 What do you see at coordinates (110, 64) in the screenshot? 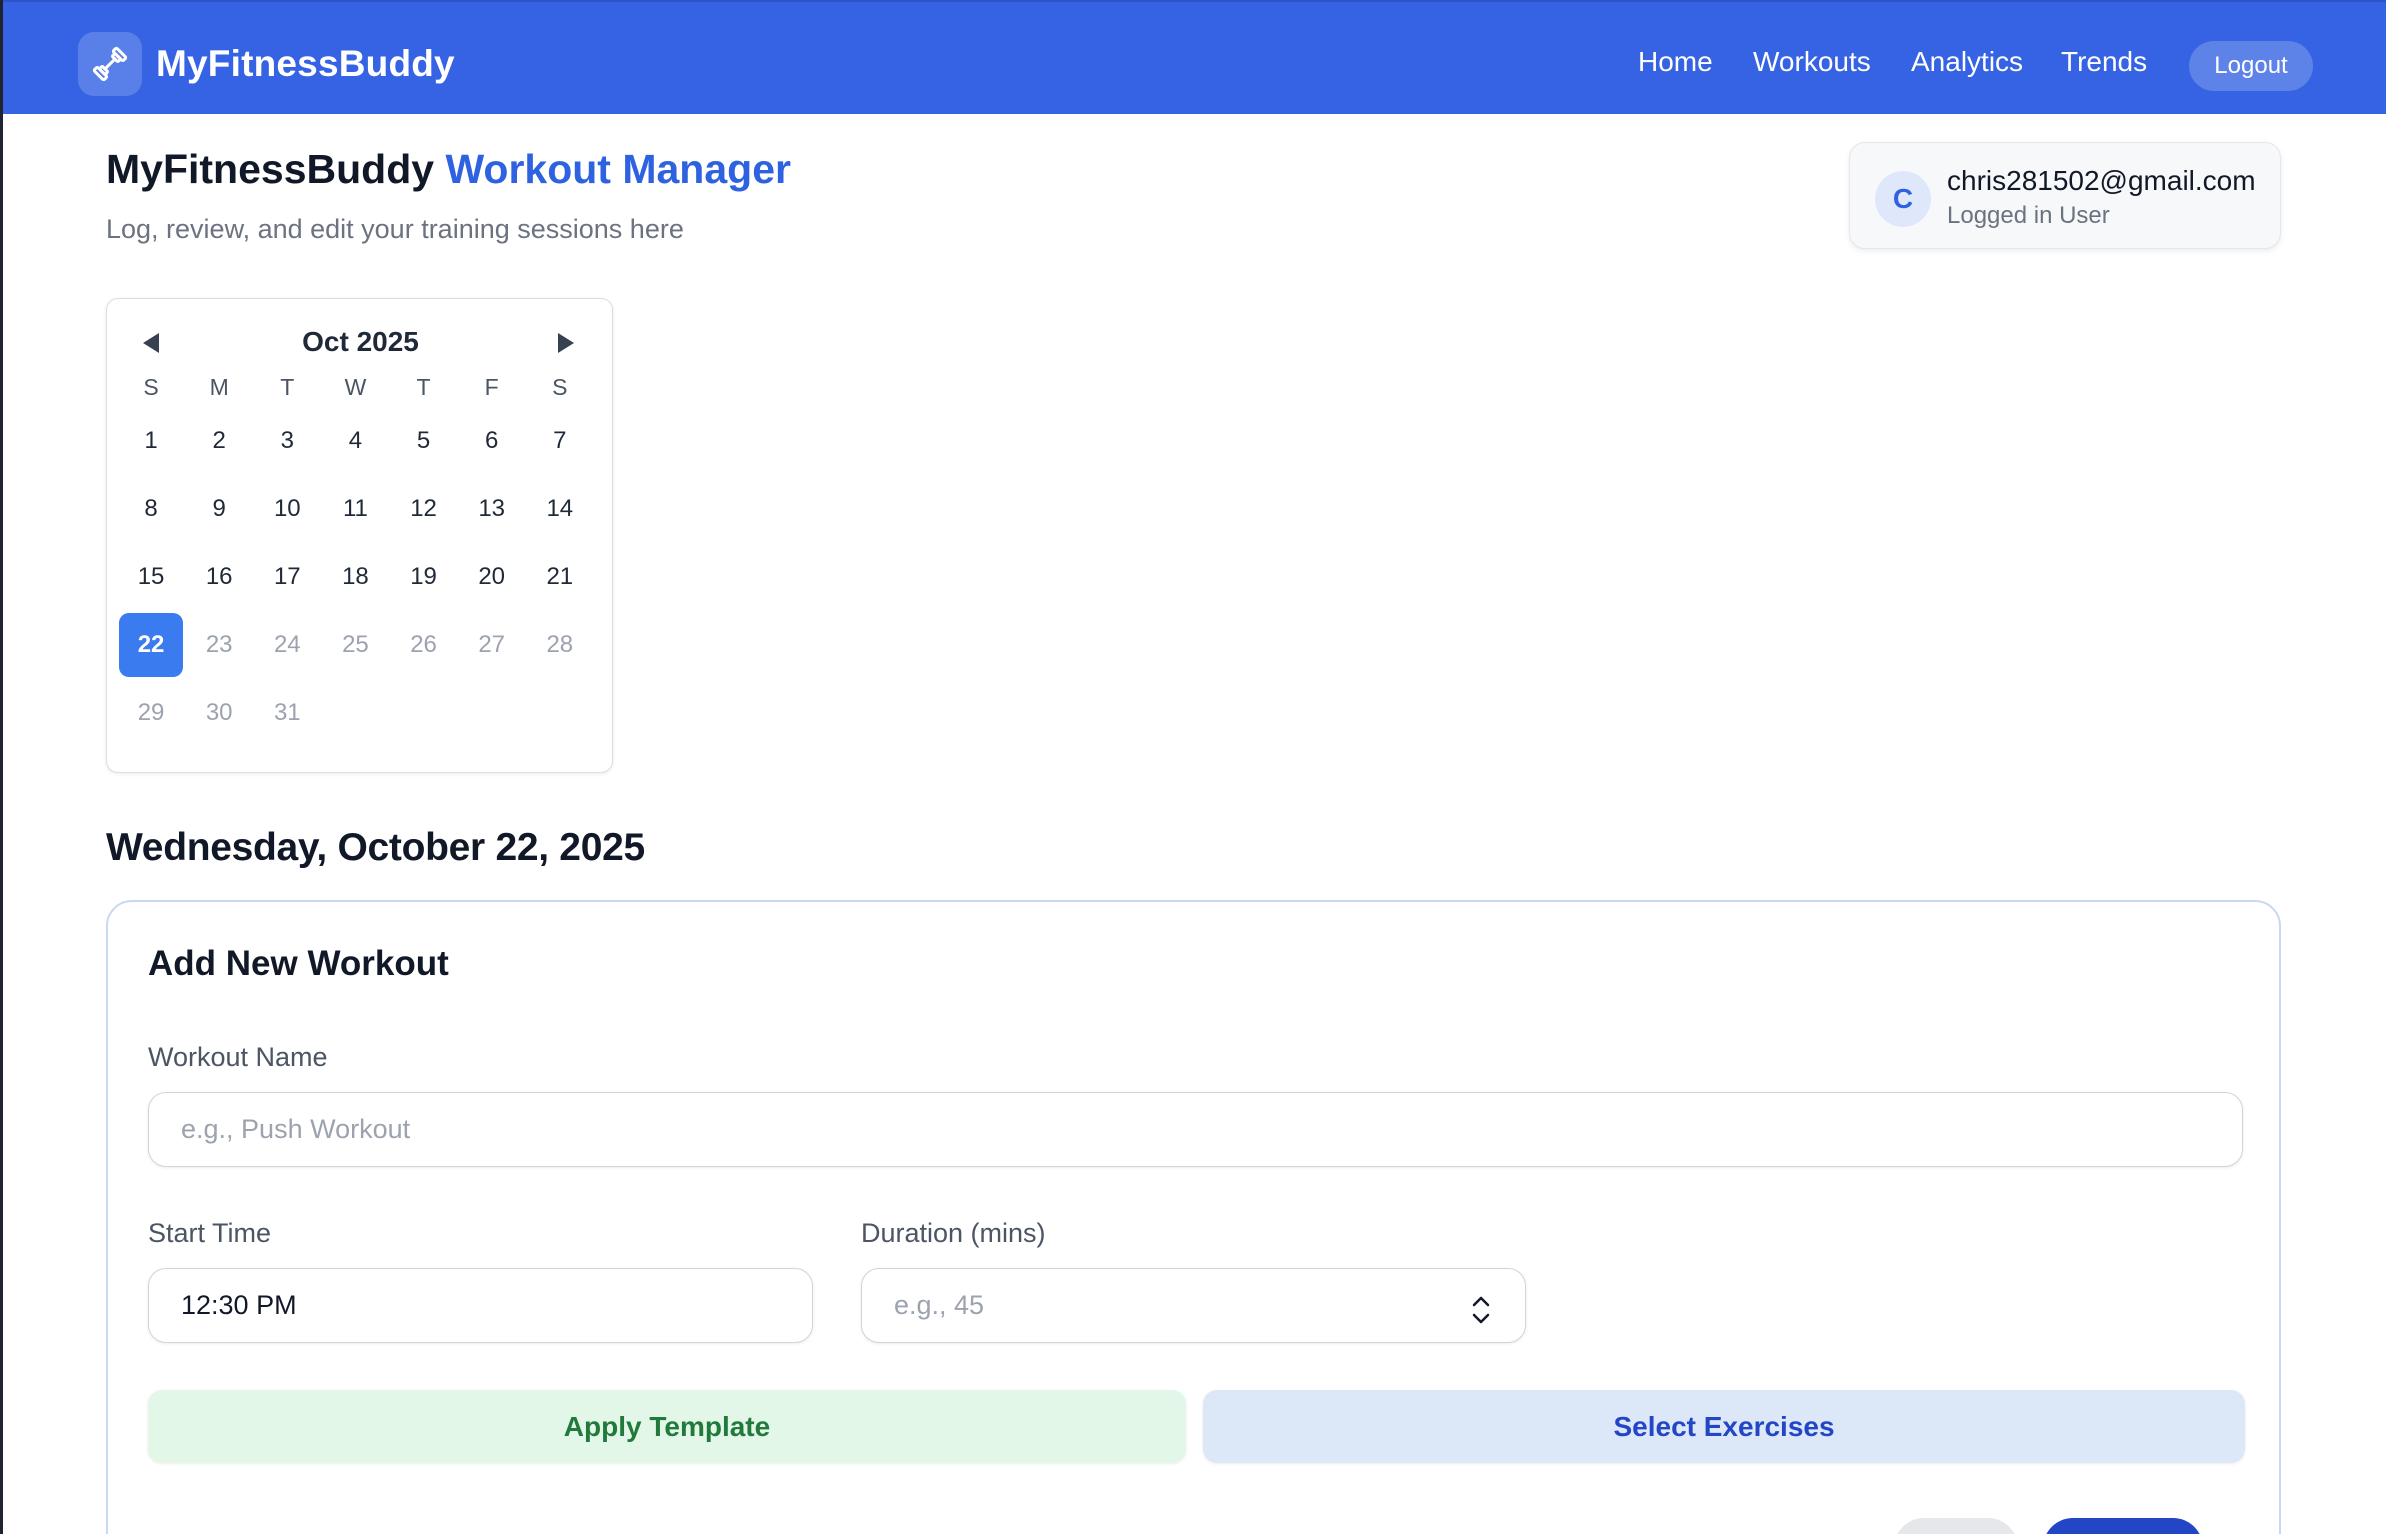
I see `dumbbell-icon` at bounding box center [110, 64].